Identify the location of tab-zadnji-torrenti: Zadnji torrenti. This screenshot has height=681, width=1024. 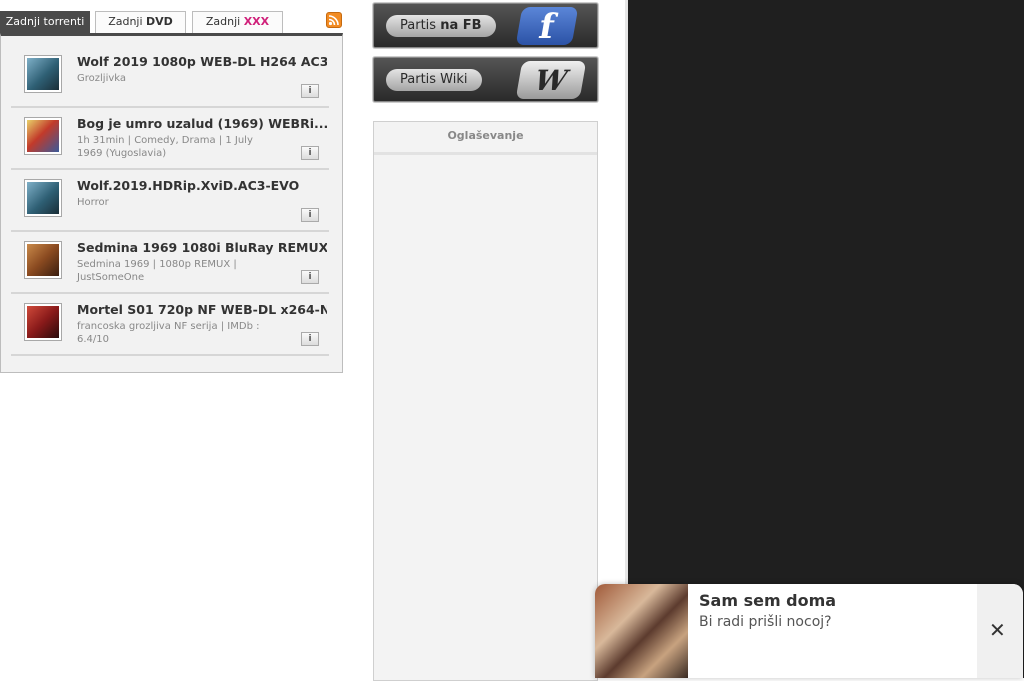
(45, 22).